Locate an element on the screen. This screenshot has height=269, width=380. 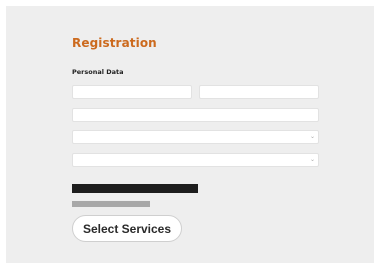
last-name-field is located at coordinates (259, 92).